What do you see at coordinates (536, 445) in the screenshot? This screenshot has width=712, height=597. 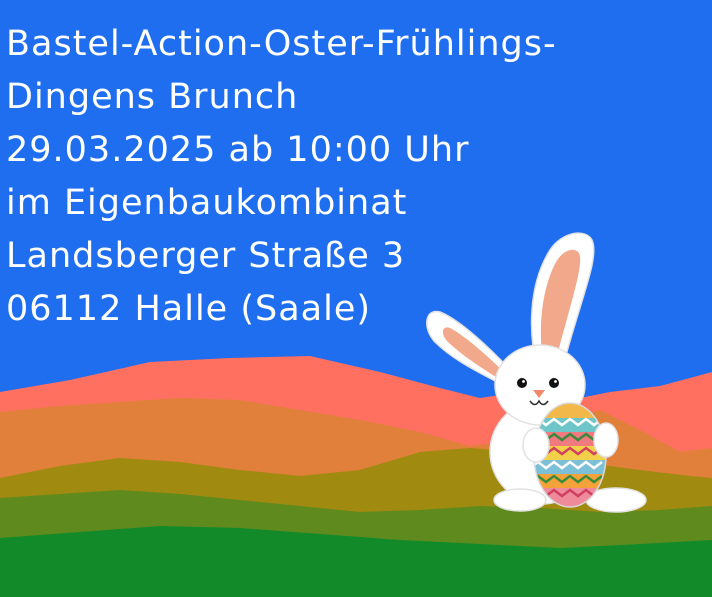 I see `bunny-left-paw` at bounding box center [536, 445].